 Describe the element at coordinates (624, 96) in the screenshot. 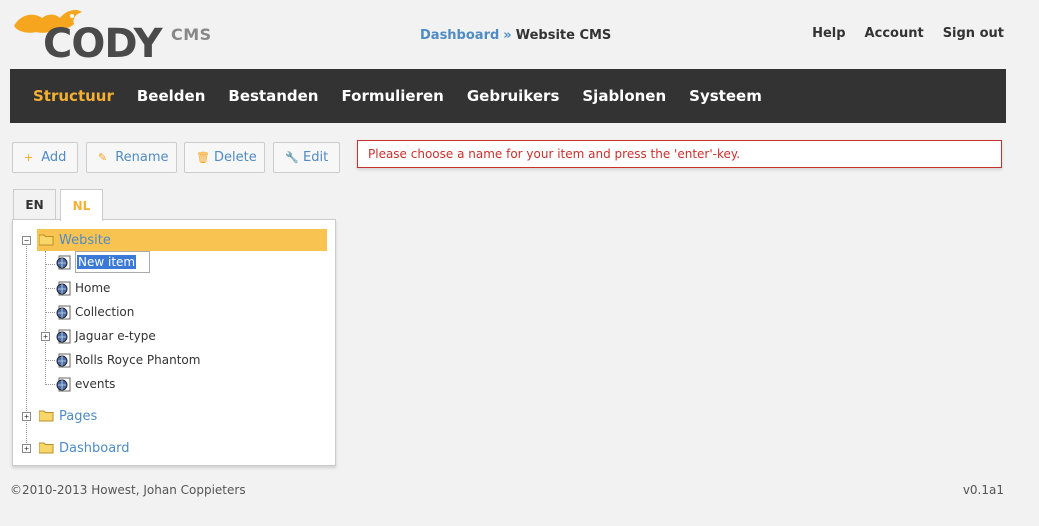

I see `nav-item-sjablonen: Sjablonen` at that location.